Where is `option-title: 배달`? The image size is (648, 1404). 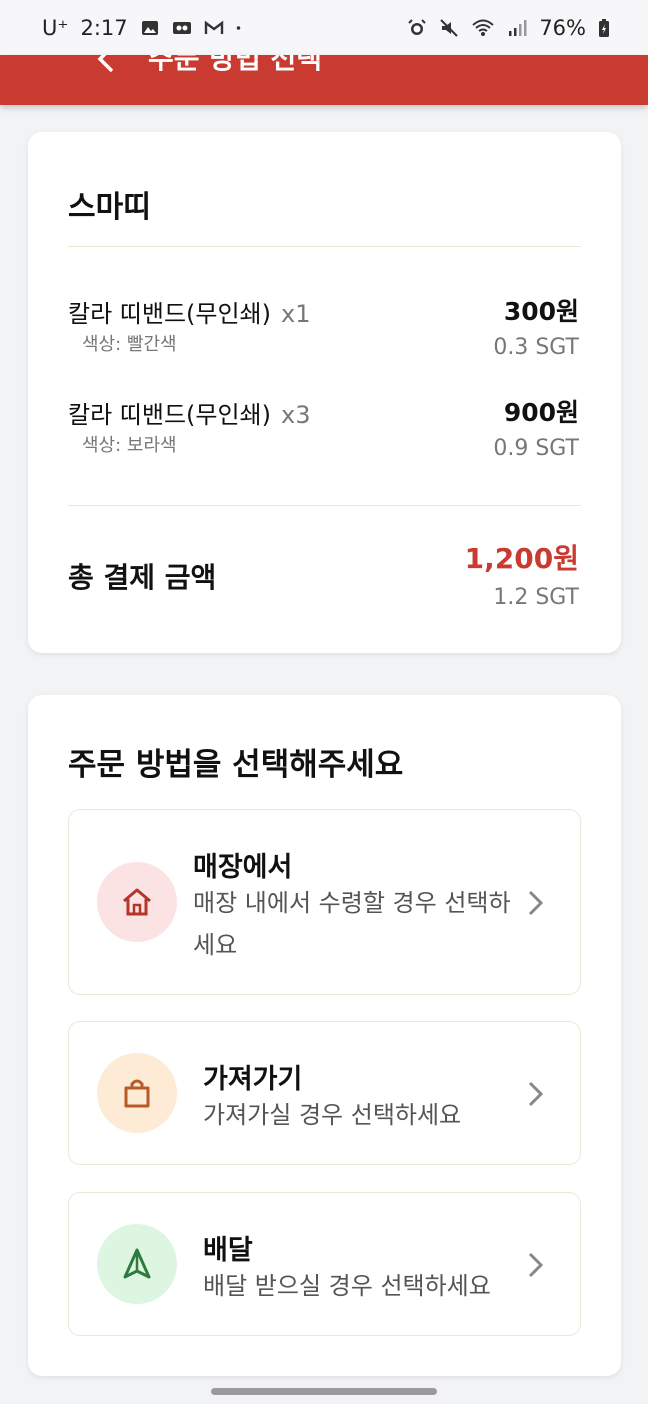 option-title: 배달 is located at coordinates (228, 1250).